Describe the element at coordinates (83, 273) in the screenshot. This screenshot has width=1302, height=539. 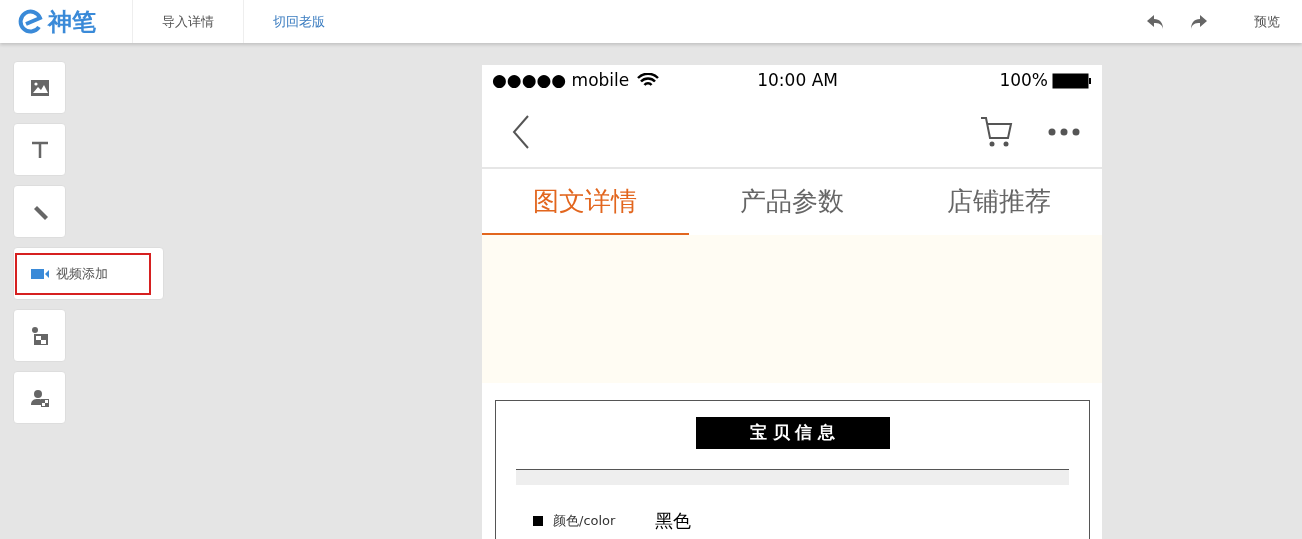
I see `video-add-button: 视频添加` at that location.